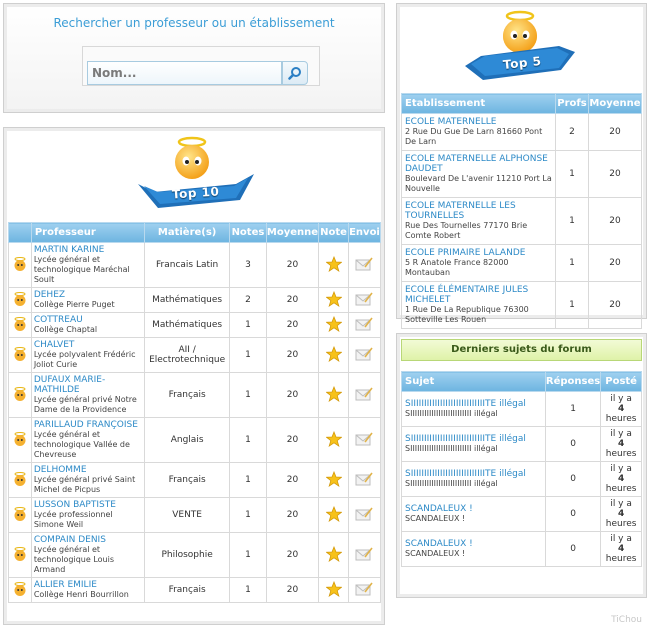  I want to click on professor-link: COMPAIN DENIS, so click(88, 540).